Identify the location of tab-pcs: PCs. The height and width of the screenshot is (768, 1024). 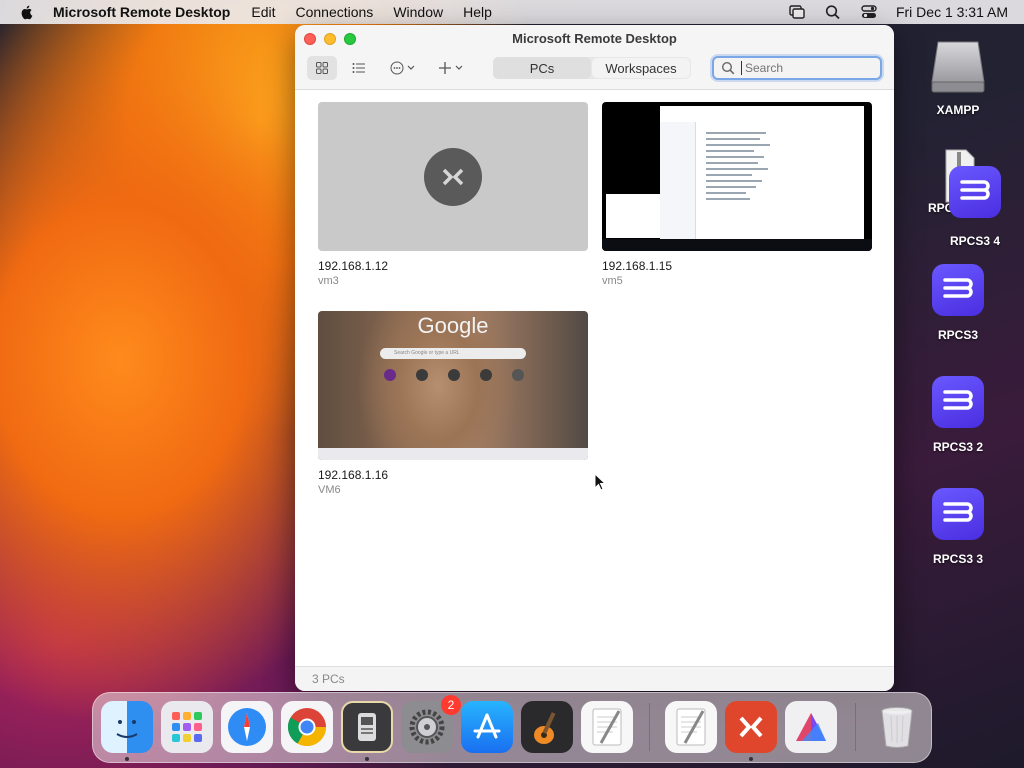
(542, 68).